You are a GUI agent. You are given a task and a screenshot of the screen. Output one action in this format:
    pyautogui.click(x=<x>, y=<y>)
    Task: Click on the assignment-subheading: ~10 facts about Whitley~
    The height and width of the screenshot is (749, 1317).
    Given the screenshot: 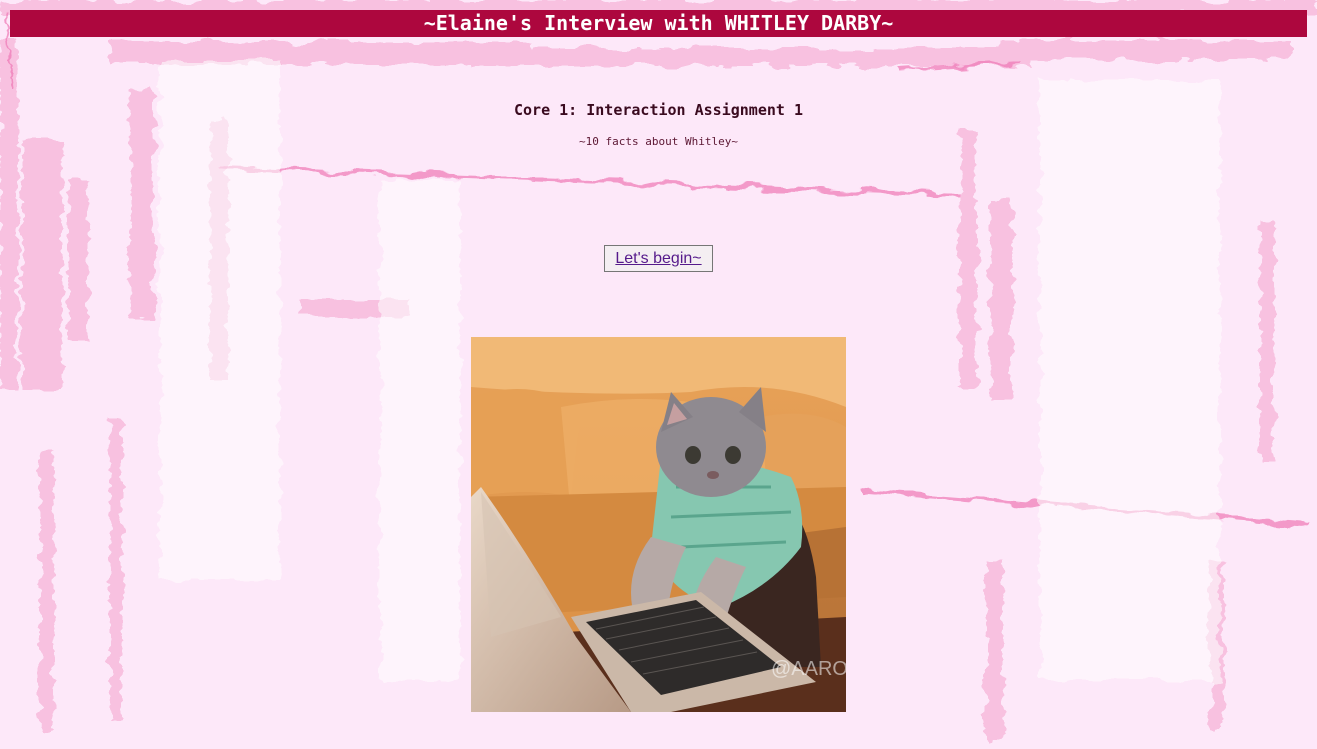 What is the action you would take?
    pyautogui.click(x=658, y=141)
    